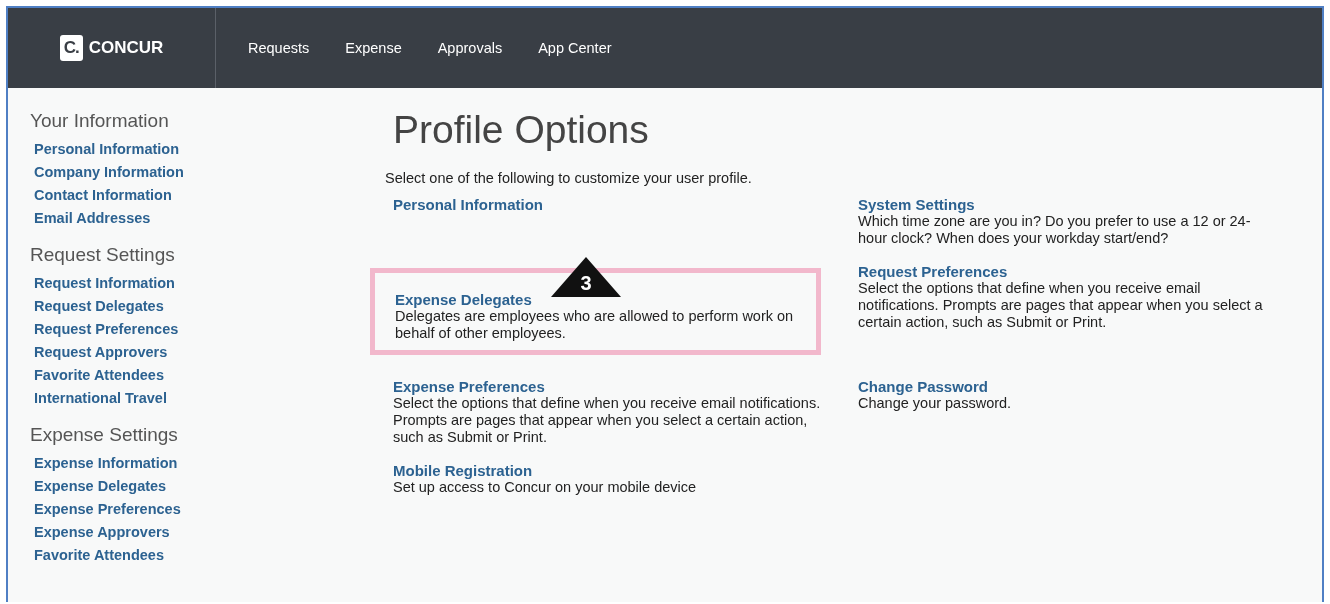 This screenshot has height=604, width=1330. I want to click on sidebar-link: Request Information, so click(102, 283).